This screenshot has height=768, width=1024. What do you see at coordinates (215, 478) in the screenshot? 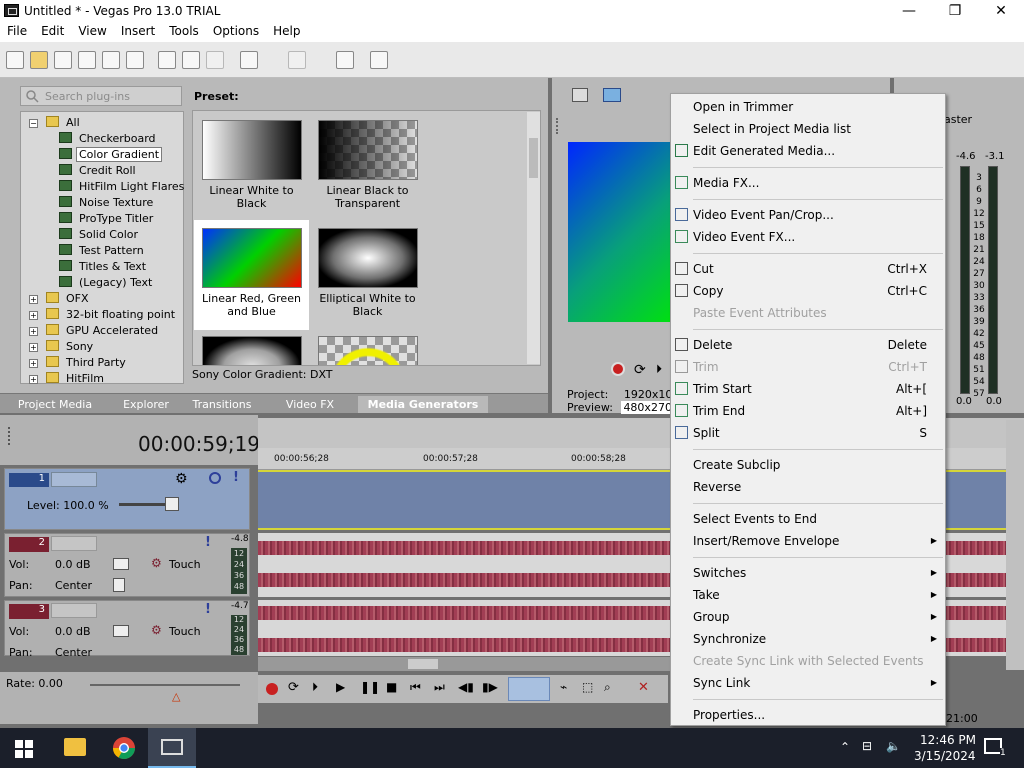
I see `mute-icon` at bounding box center [215, 478].